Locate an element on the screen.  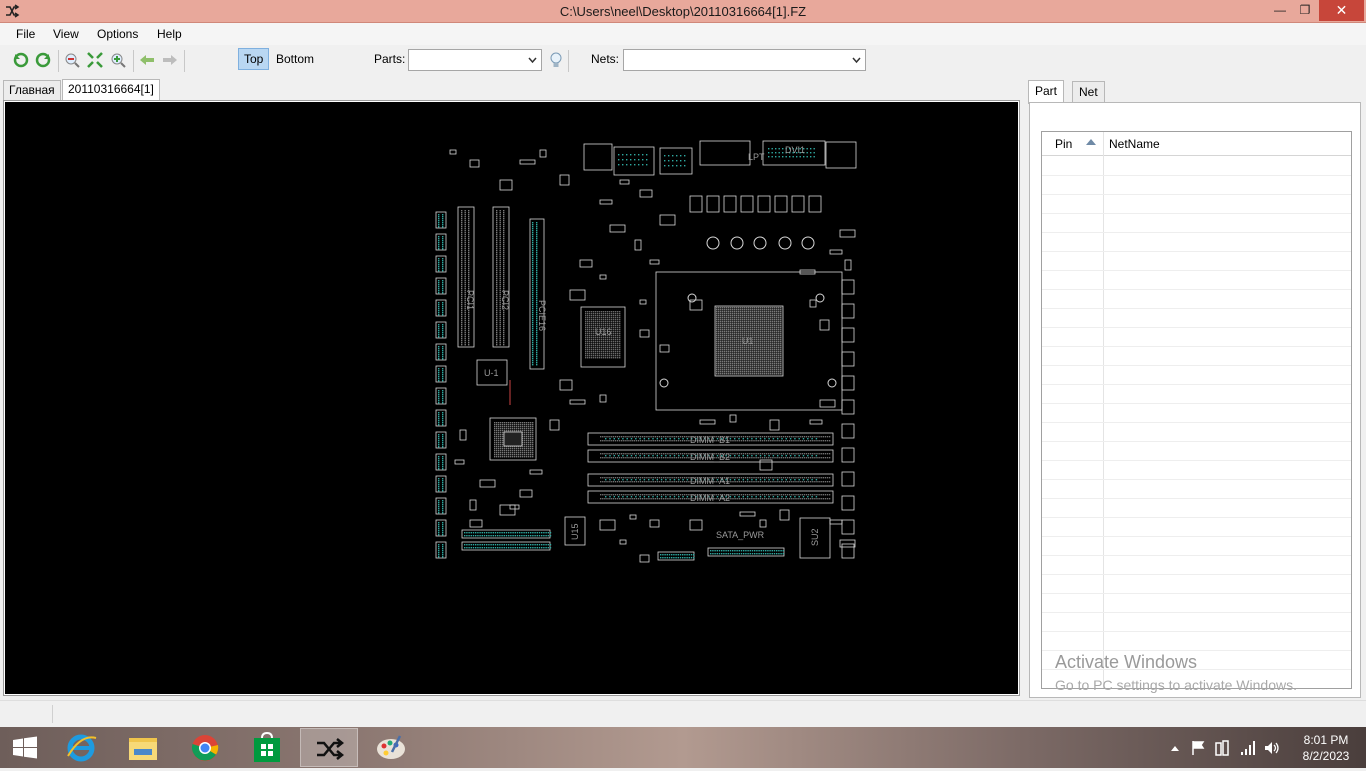
system-clock: 8:01 PM 8/2/2023 is located at coordinates (1326, 748).